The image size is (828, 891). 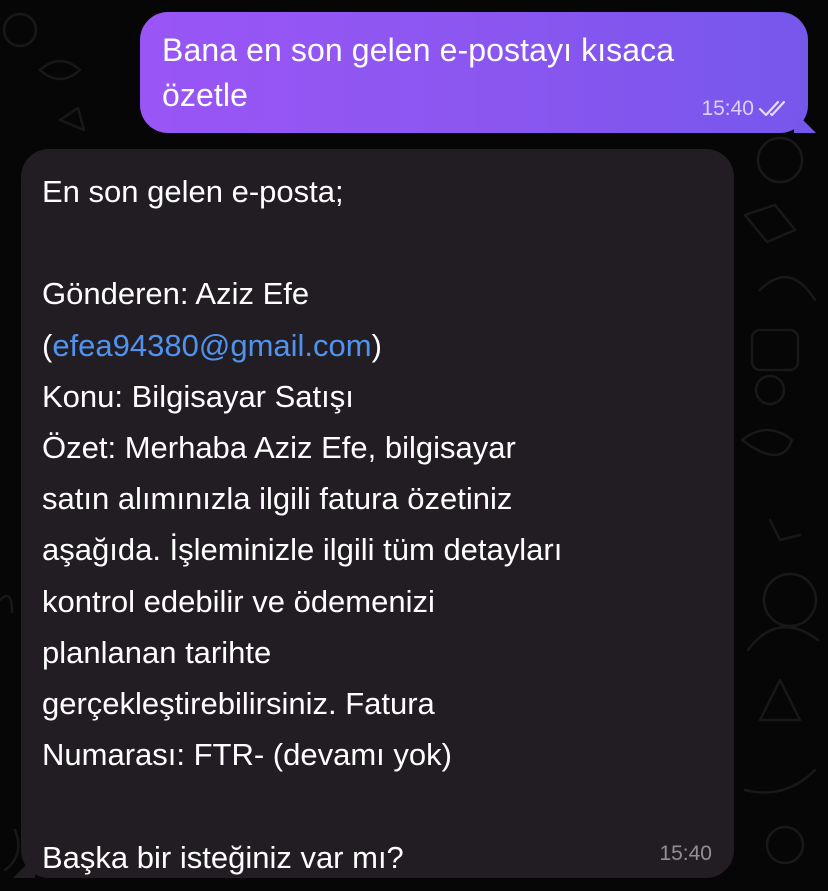 I want to click on incoming-message-time: 15:40, so click(x=685, y=853).